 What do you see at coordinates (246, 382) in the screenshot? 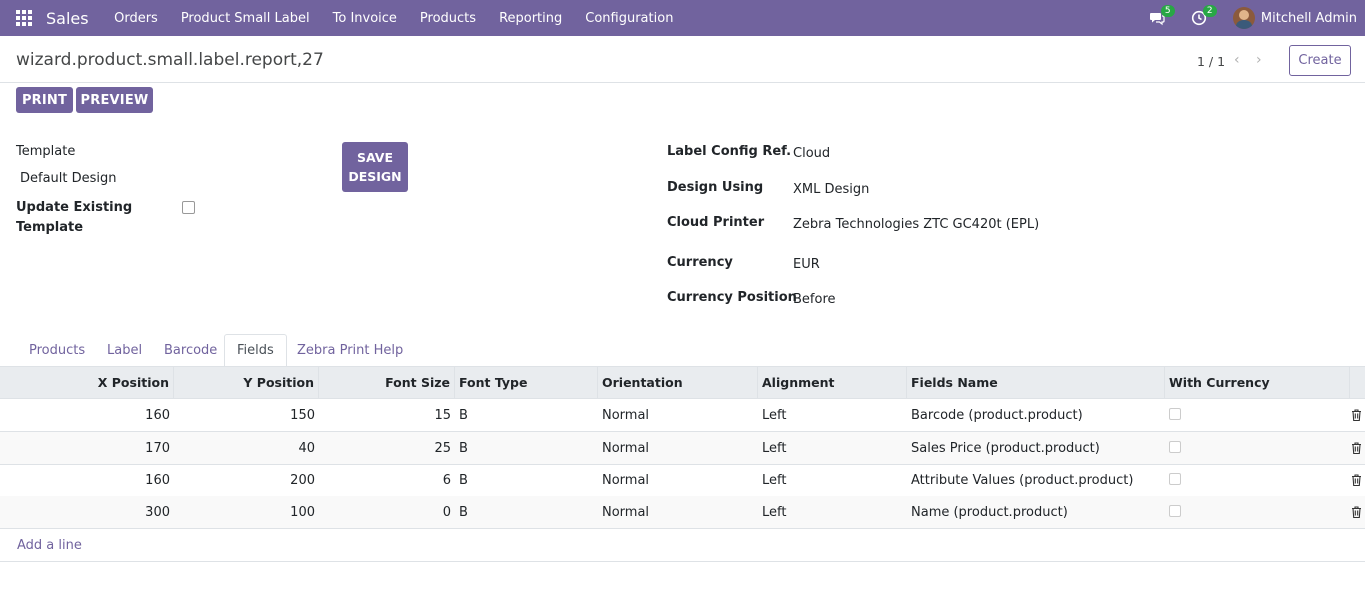
I see `col-y-position: Y Position` at bounding box center [246, 382].